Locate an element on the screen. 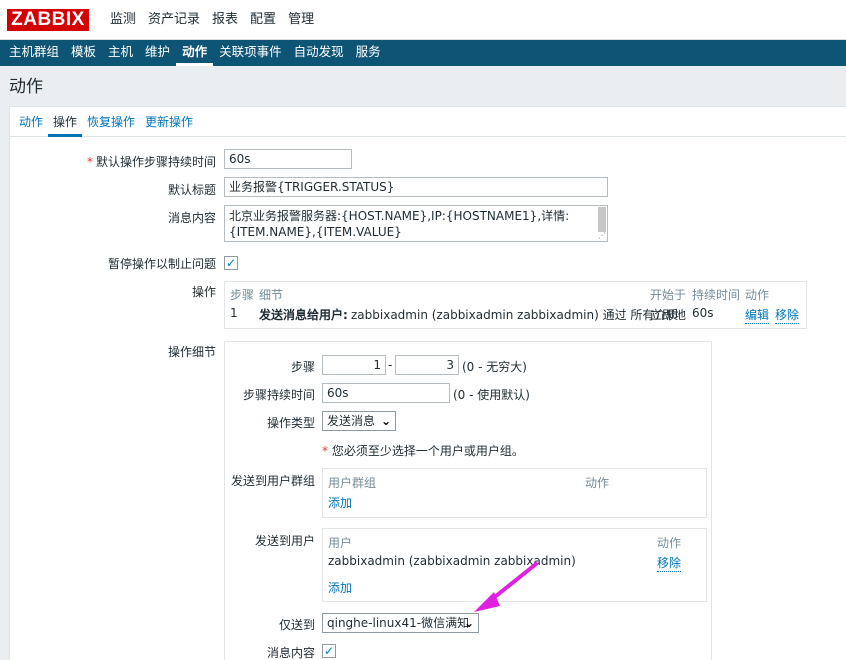 This screenshot has width=846, height=660. od-user-groups-label: 发送到用户群组 is located at coordinates (272, 481).